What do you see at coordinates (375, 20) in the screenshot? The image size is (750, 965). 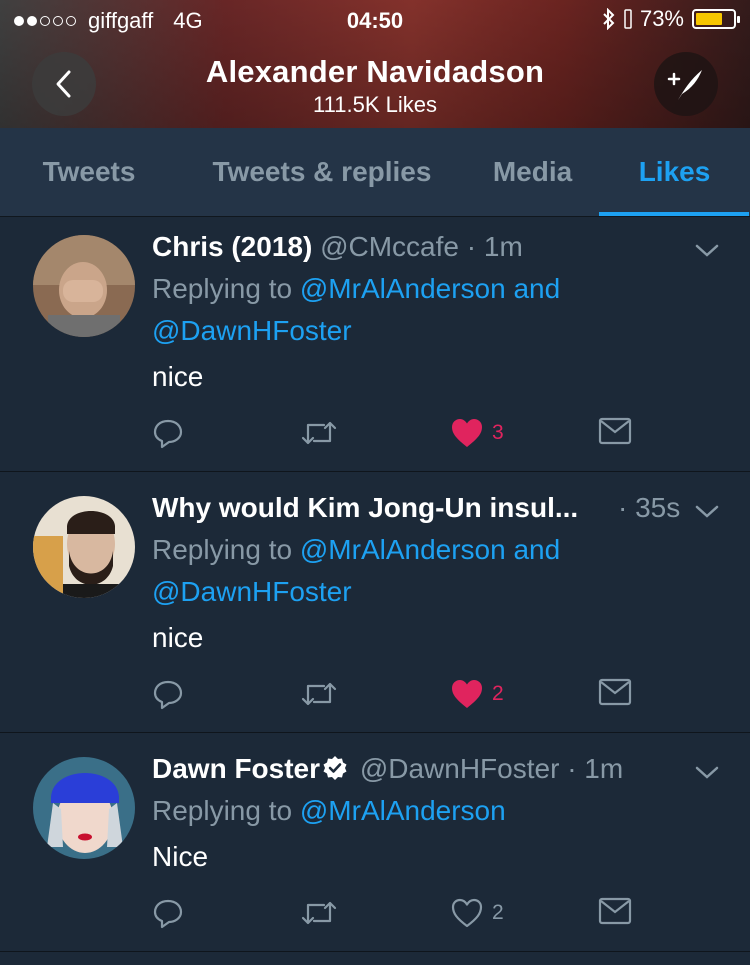 I see `status-bar: giffgaff 4G 04:50 73%` at bounding box center [375, 20].